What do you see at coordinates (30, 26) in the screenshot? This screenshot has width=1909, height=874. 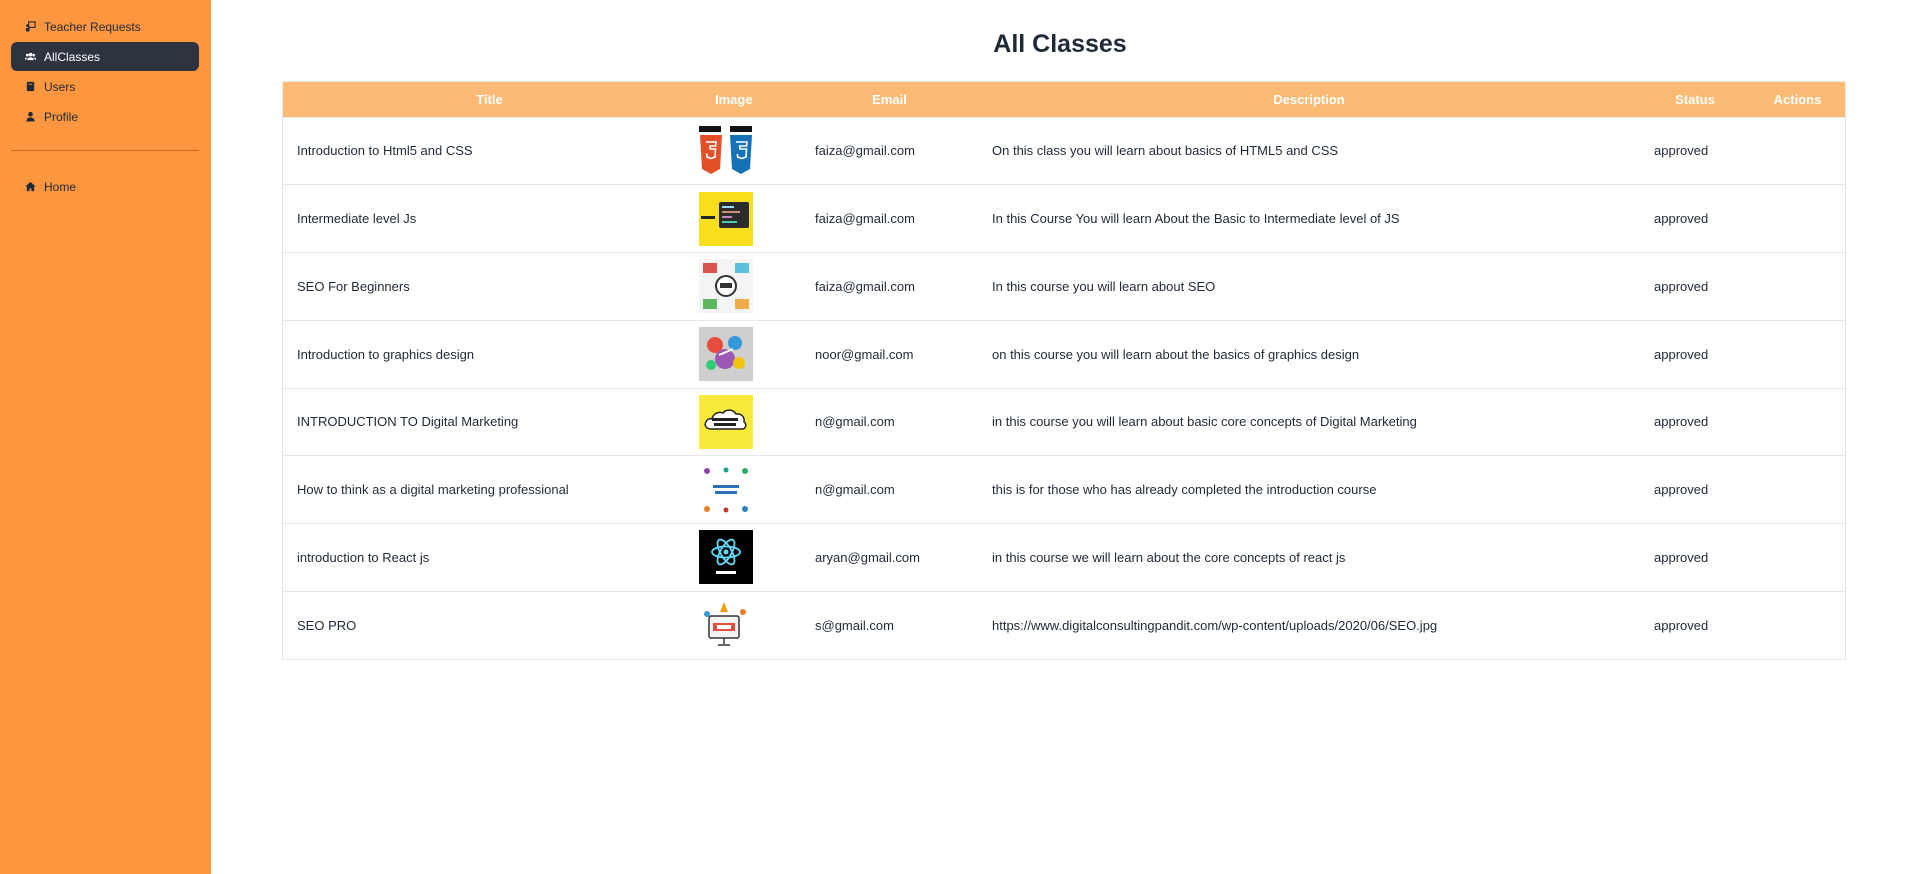 I see `chalkboard-teacher-icon` at bounding box center [30, 26].